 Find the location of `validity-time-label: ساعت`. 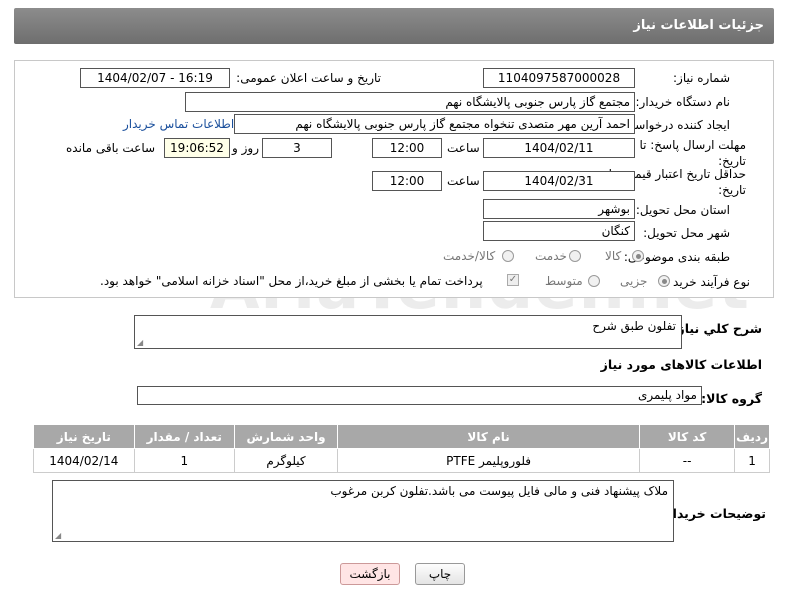

validity-time-label: ساعت is located at coordinates (463, 181).